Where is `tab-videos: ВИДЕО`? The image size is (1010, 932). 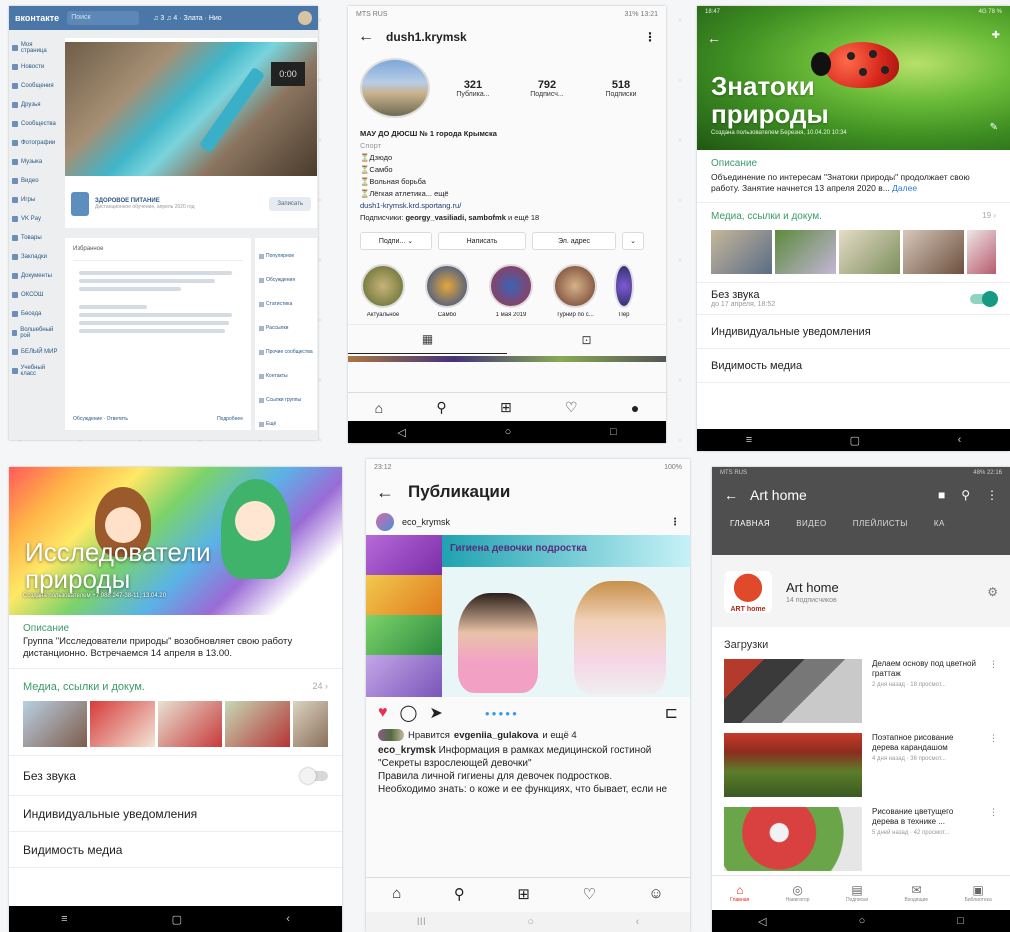 tab-videos: ВИДЕО is located at coordinates (811, 523).